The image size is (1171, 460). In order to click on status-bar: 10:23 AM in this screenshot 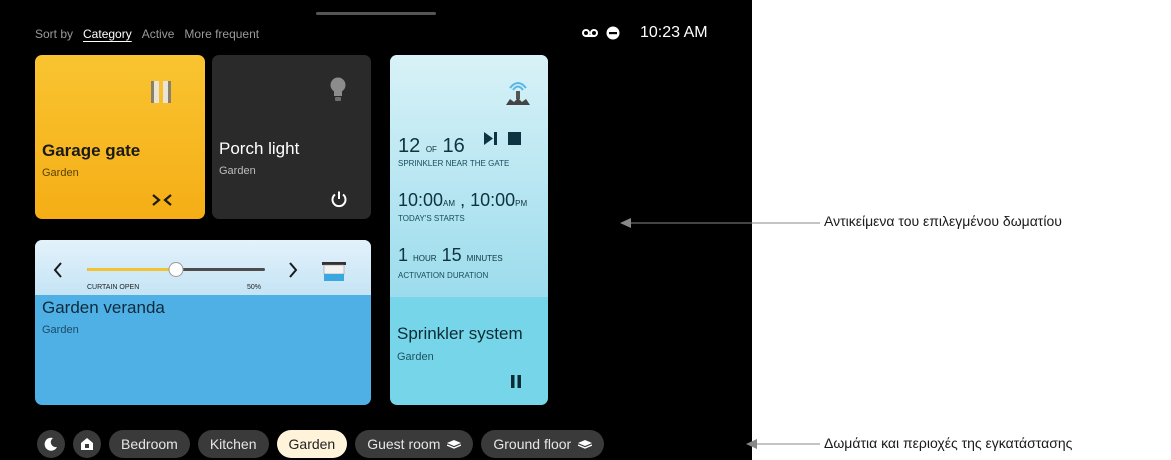, I will do `click(645, 33)`.